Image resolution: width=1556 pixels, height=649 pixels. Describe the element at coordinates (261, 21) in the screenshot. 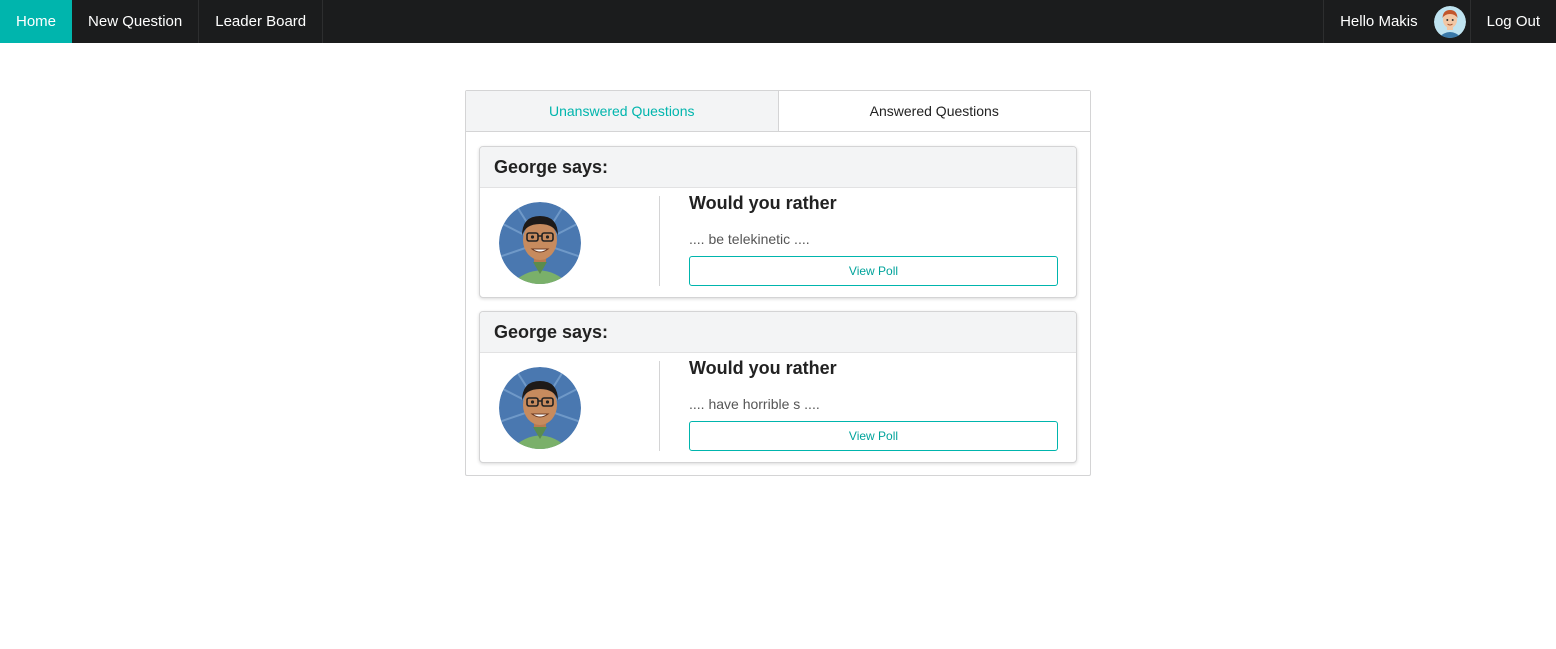

I see `nav-leader-board: Leader Board` at that location.